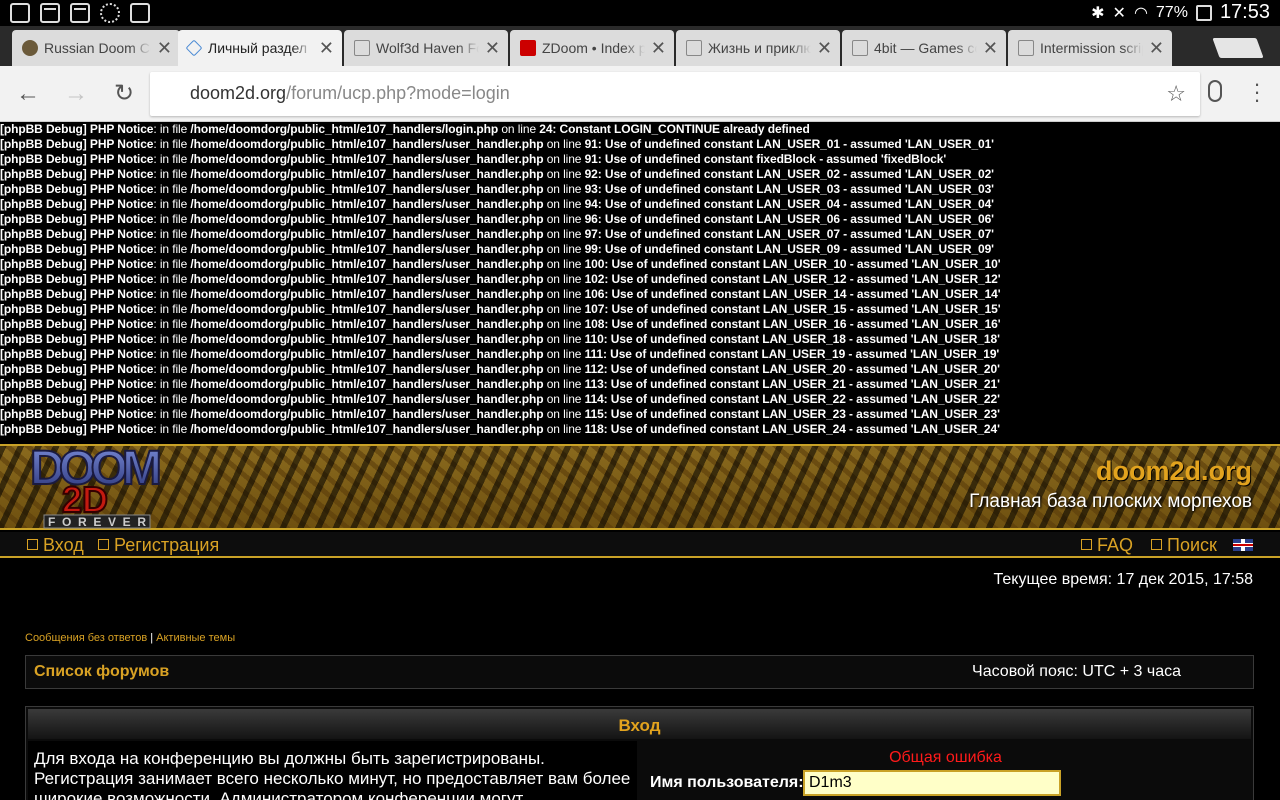  I want to click on debug-line-number: 96, so click(591, 219).